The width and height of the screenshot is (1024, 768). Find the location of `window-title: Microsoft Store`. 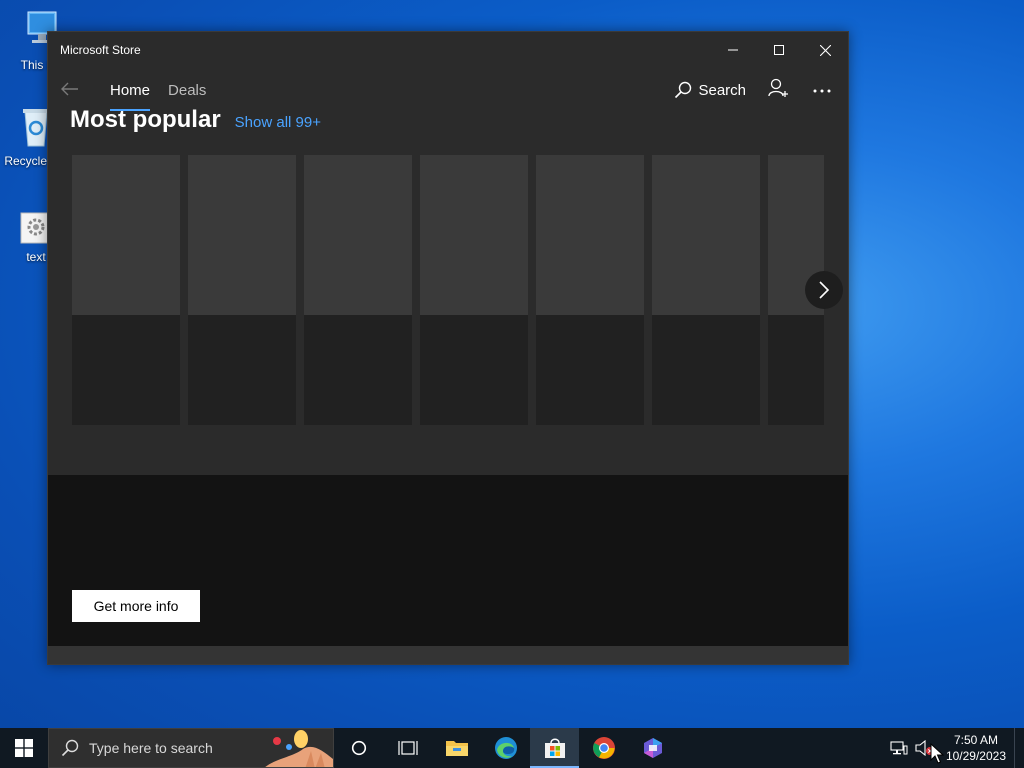

window-title: Microsoft Store is located at coordinates (100, 50).